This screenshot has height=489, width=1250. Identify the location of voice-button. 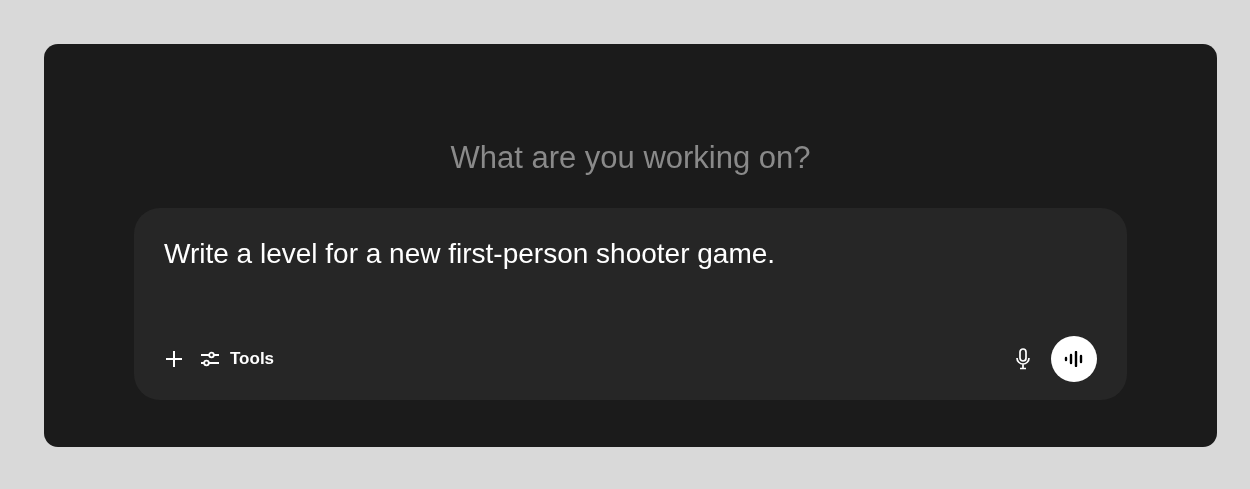
(1074, 359).